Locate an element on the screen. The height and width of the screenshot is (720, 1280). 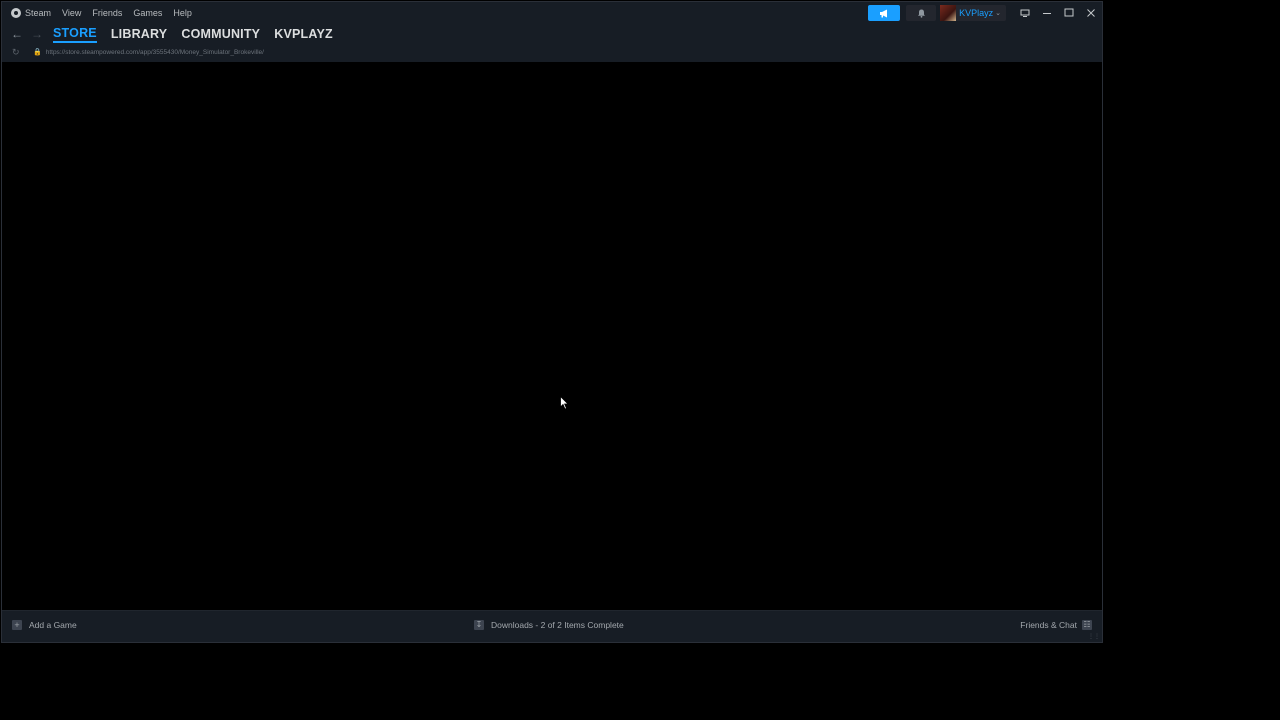
maximize-button is located at coordinates (1069, 13).